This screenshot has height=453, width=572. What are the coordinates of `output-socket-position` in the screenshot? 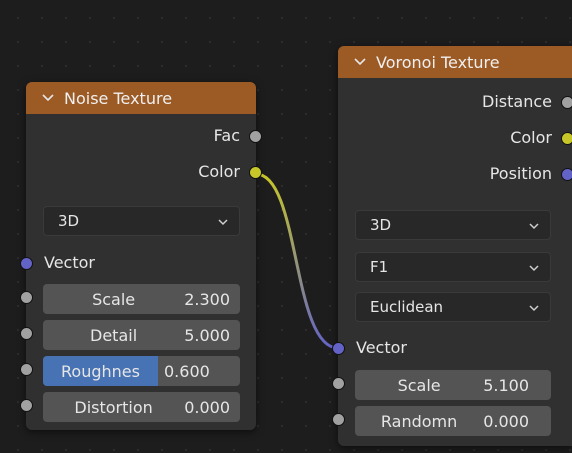 It's located at (566, 174).